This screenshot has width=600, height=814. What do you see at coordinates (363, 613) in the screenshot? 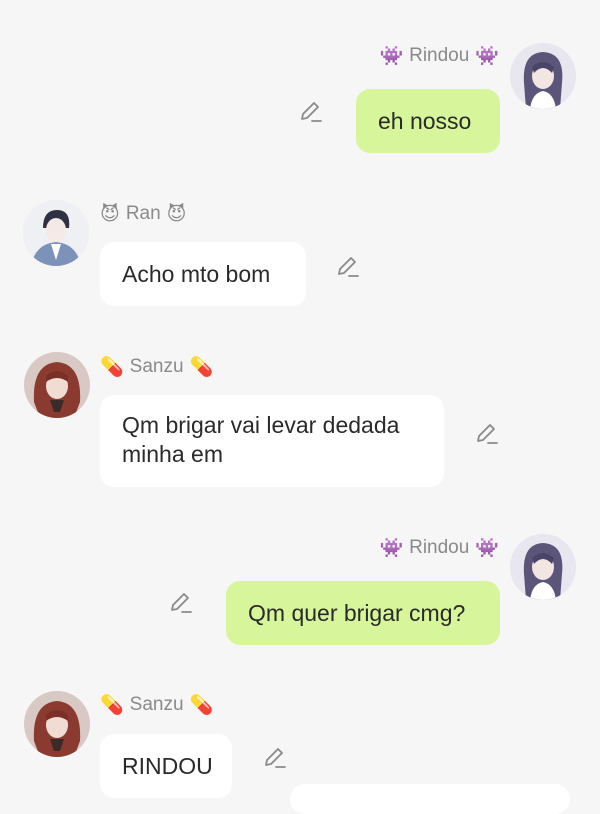
I see `message-bubble-outgoing: Qm quer brigar cmg?` at bounding box center [363, 613].